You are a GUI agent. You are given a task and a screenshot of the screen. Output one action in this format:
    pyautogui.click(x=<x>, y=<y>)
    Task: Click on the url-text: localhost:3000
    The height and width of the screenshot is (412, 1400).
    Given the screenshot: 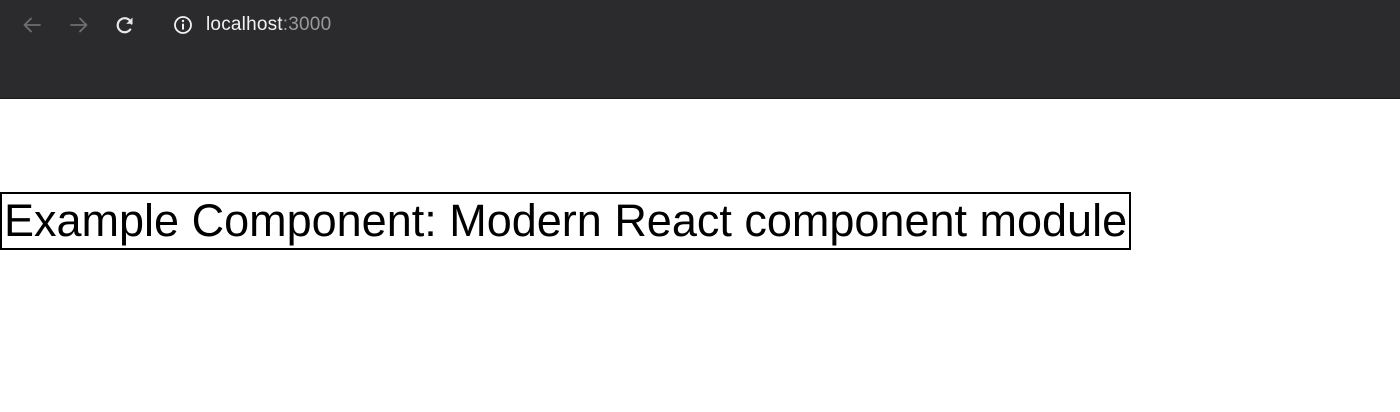 What is the action you would take?
    pyautogui.click(x=268, y=25)
    